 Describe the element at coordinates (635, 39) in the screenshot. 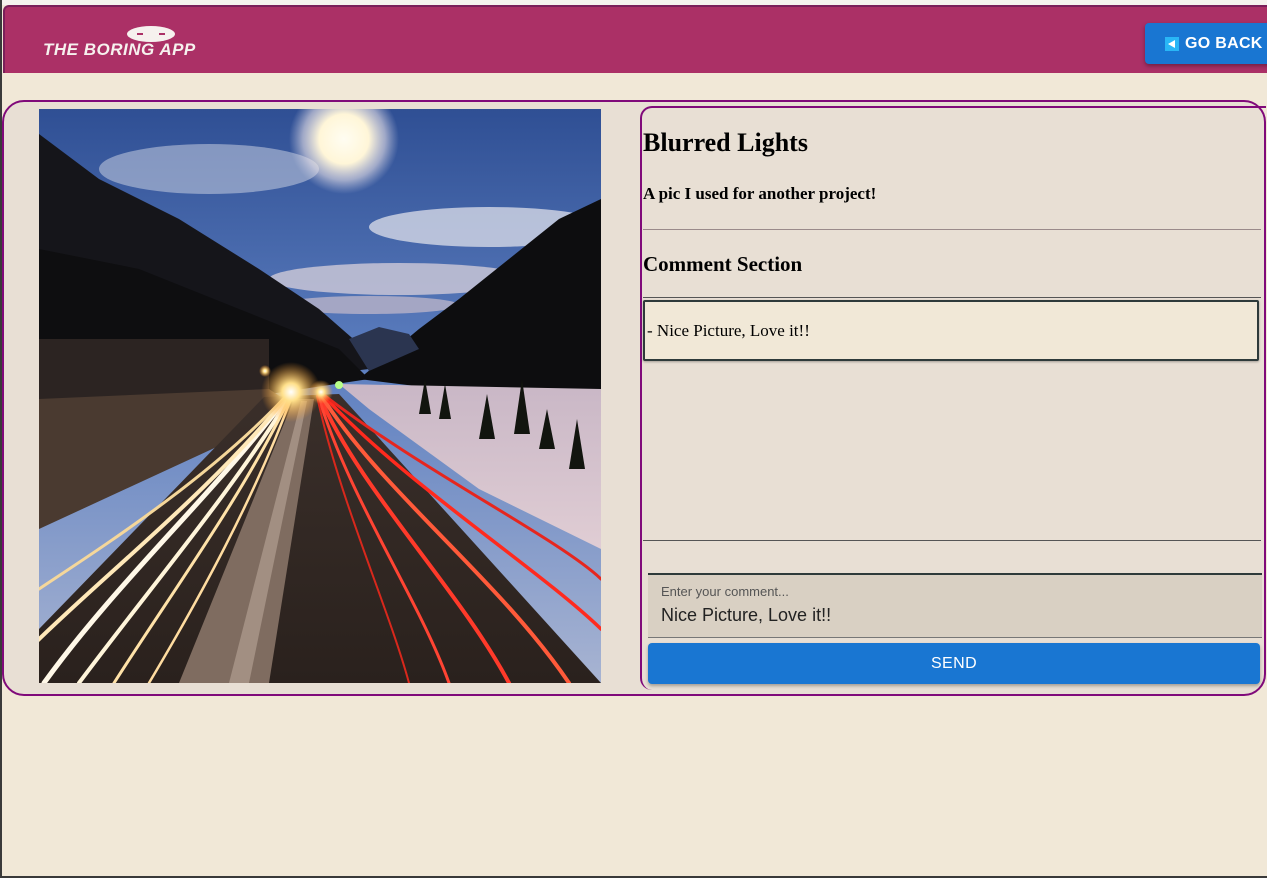

I see `app-header: THE BORING APP GO BACK` at that location.